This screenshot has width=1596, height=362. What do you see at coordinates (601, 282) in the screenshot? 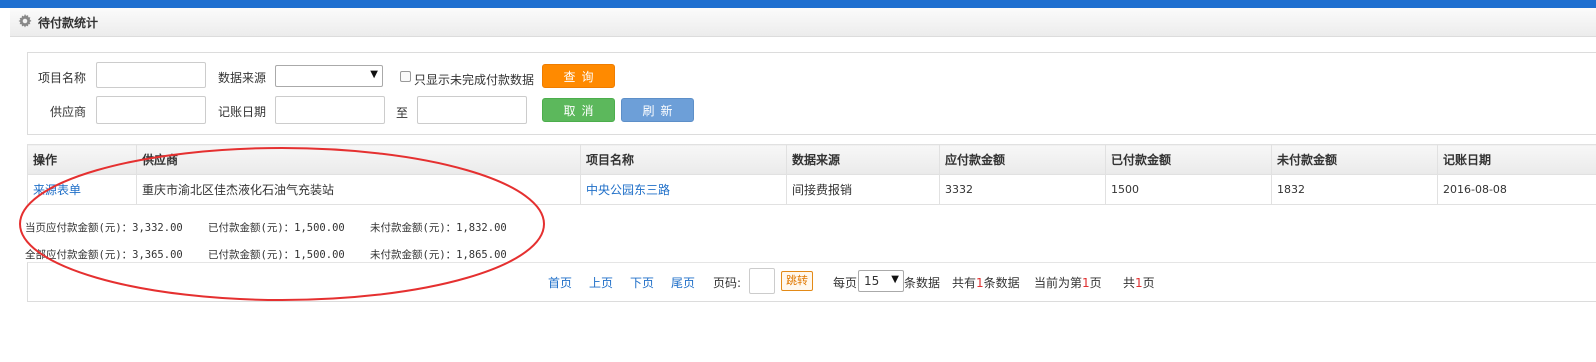
I see `pager-prev-link: 上页` at bounding box center [601, 282].